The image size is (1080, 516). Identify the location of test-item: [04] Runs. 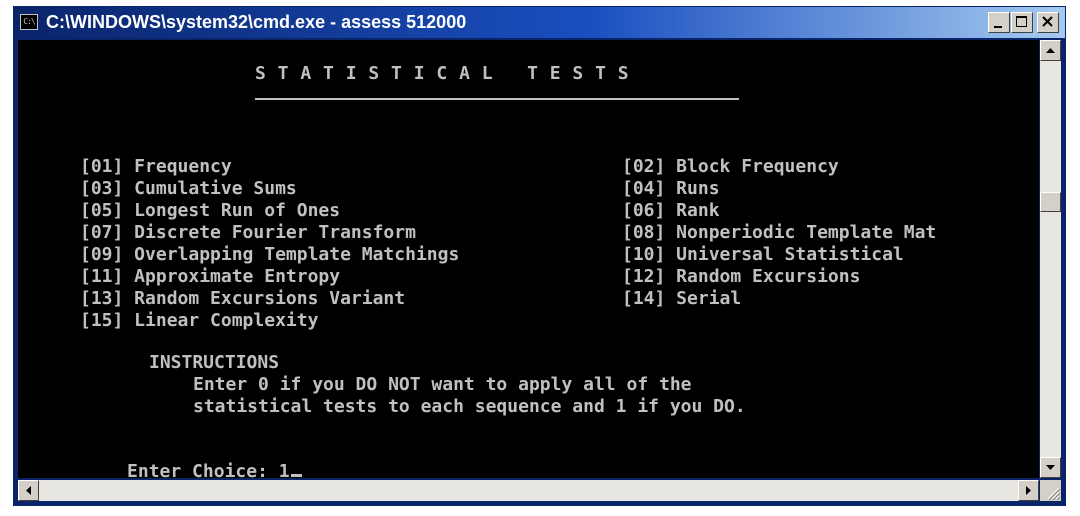
(671, 188).